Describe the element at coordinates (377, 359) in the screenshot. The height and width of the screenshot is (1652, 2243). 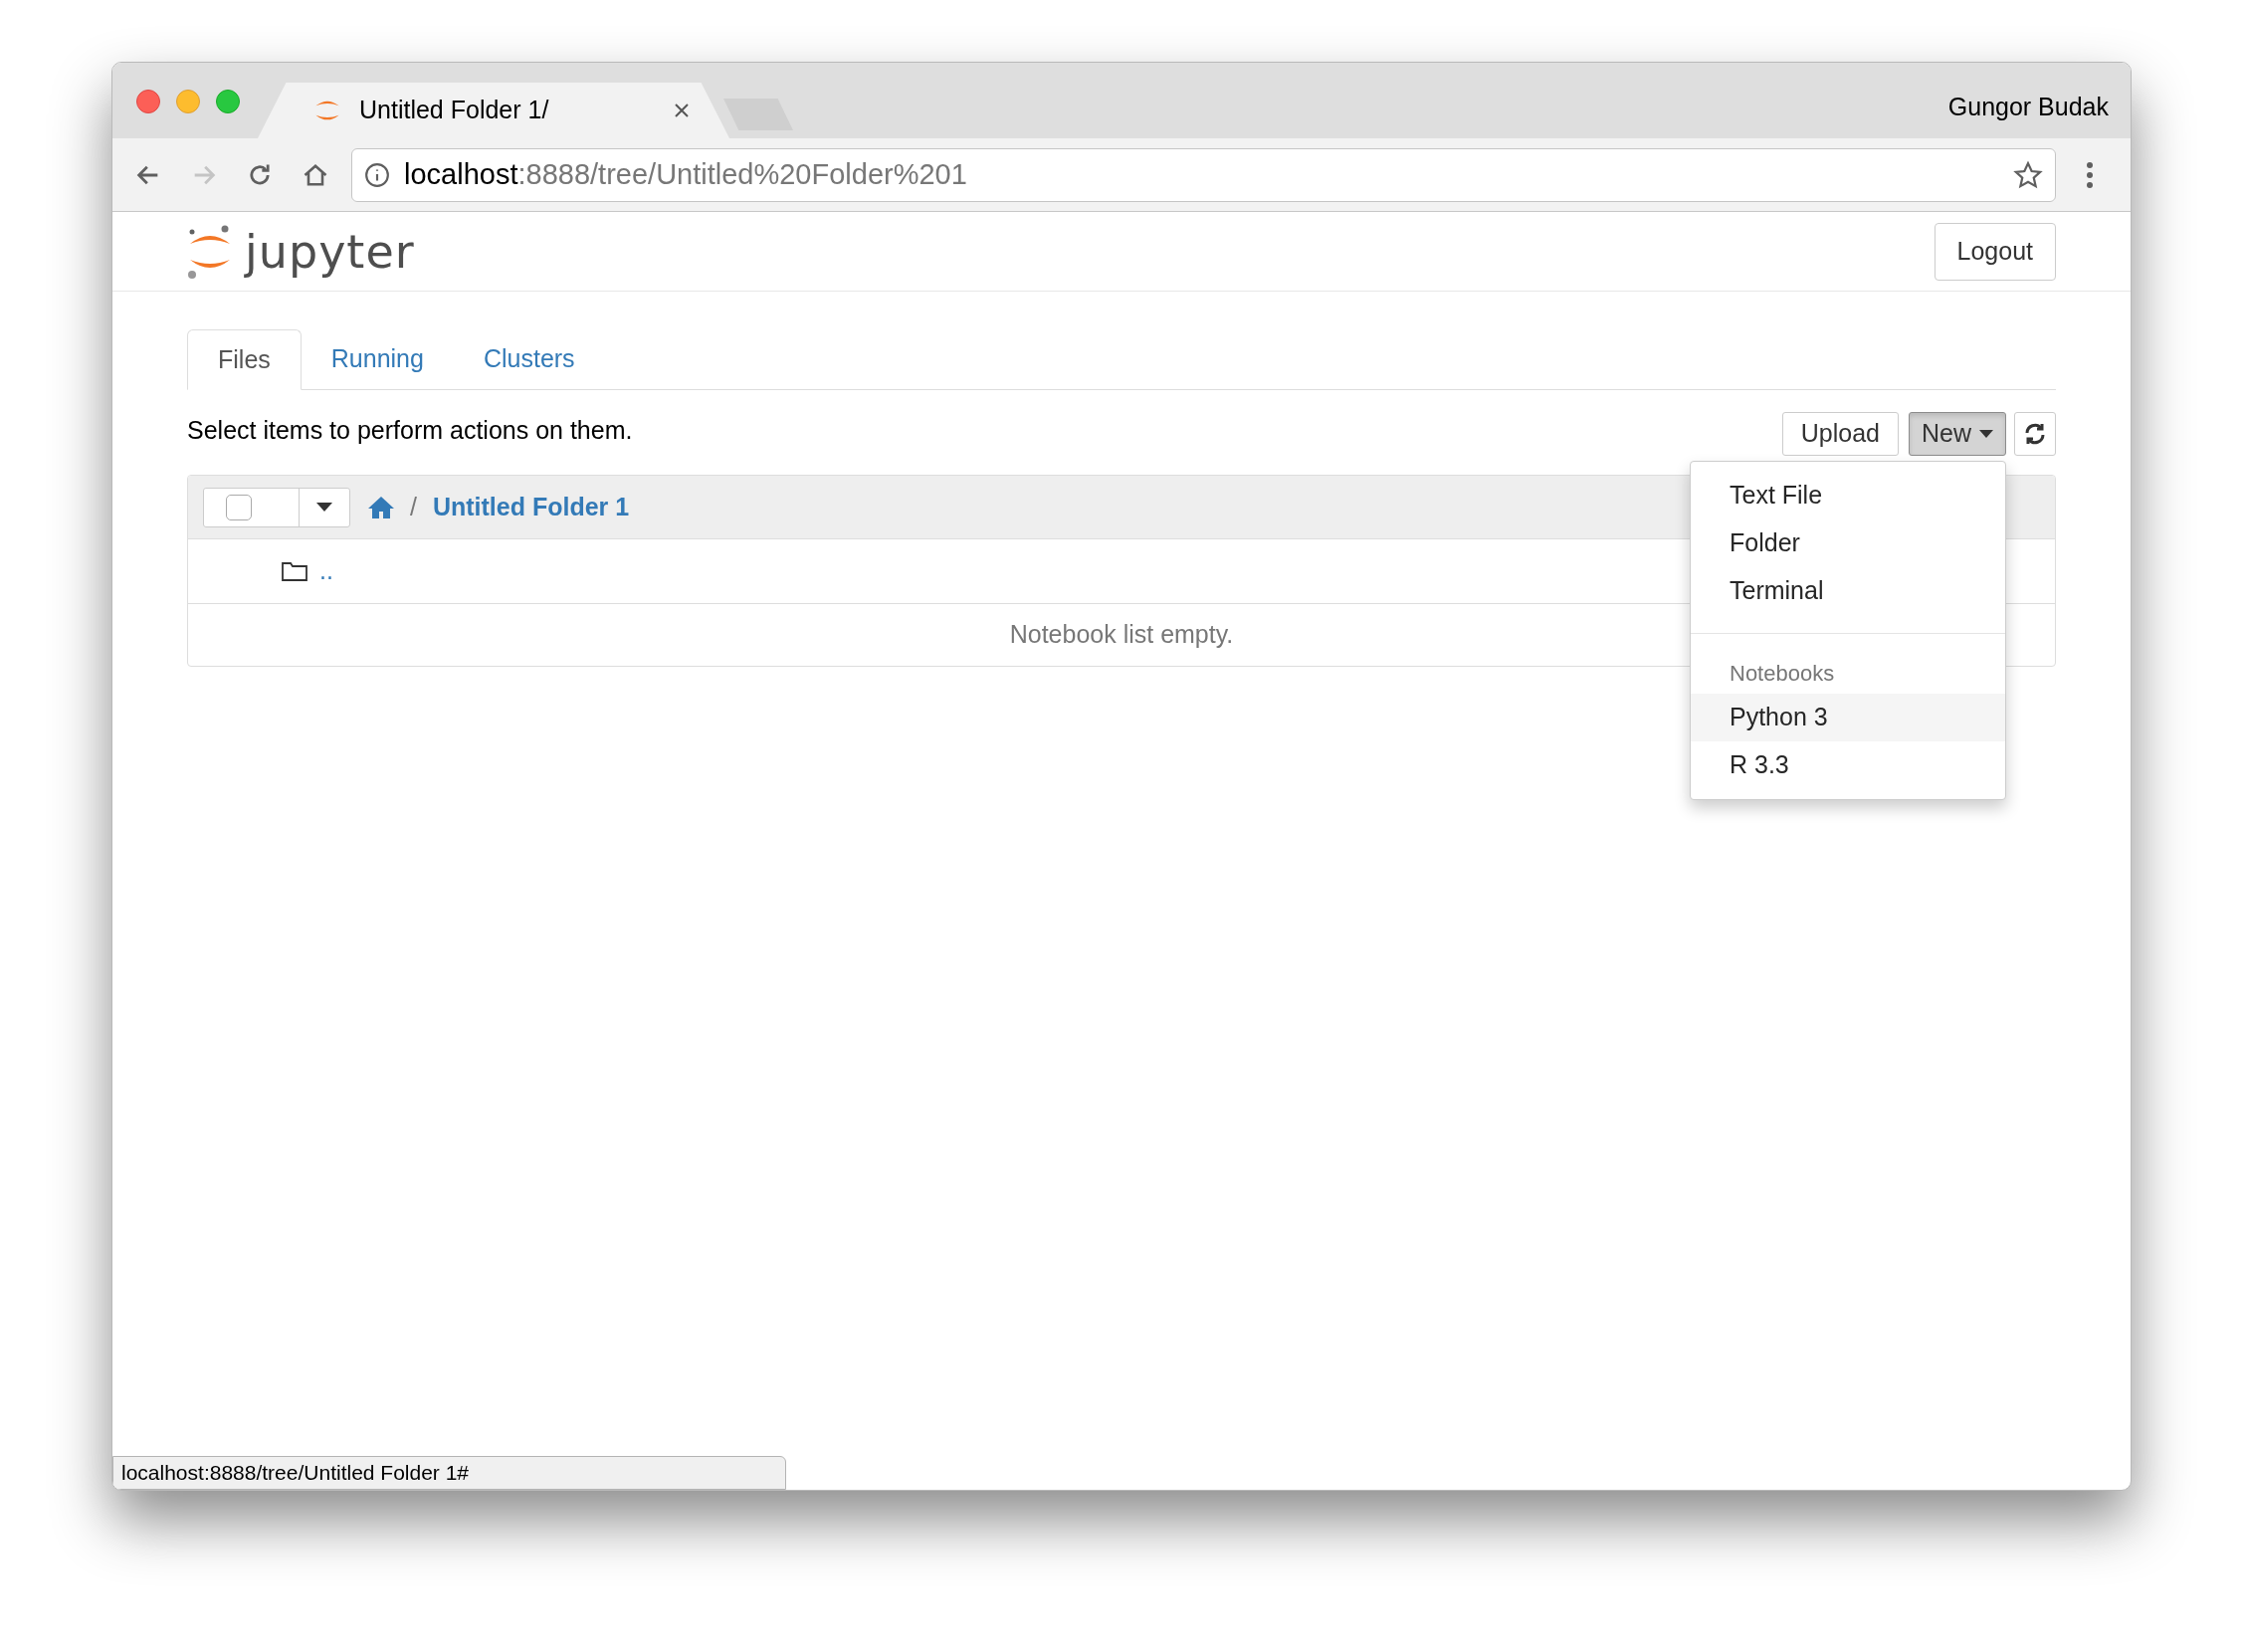
I see `tab: Running` at that location.